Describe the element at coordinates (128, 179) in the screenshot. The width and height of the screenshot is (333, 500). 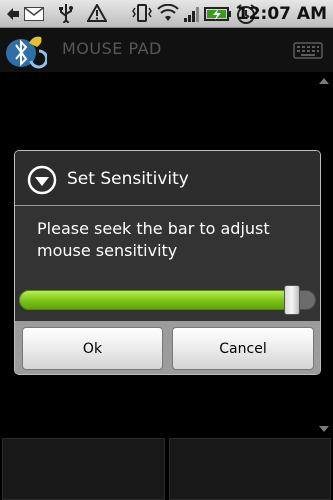
I see `dialog-title: Set Sensitivity` at that location.